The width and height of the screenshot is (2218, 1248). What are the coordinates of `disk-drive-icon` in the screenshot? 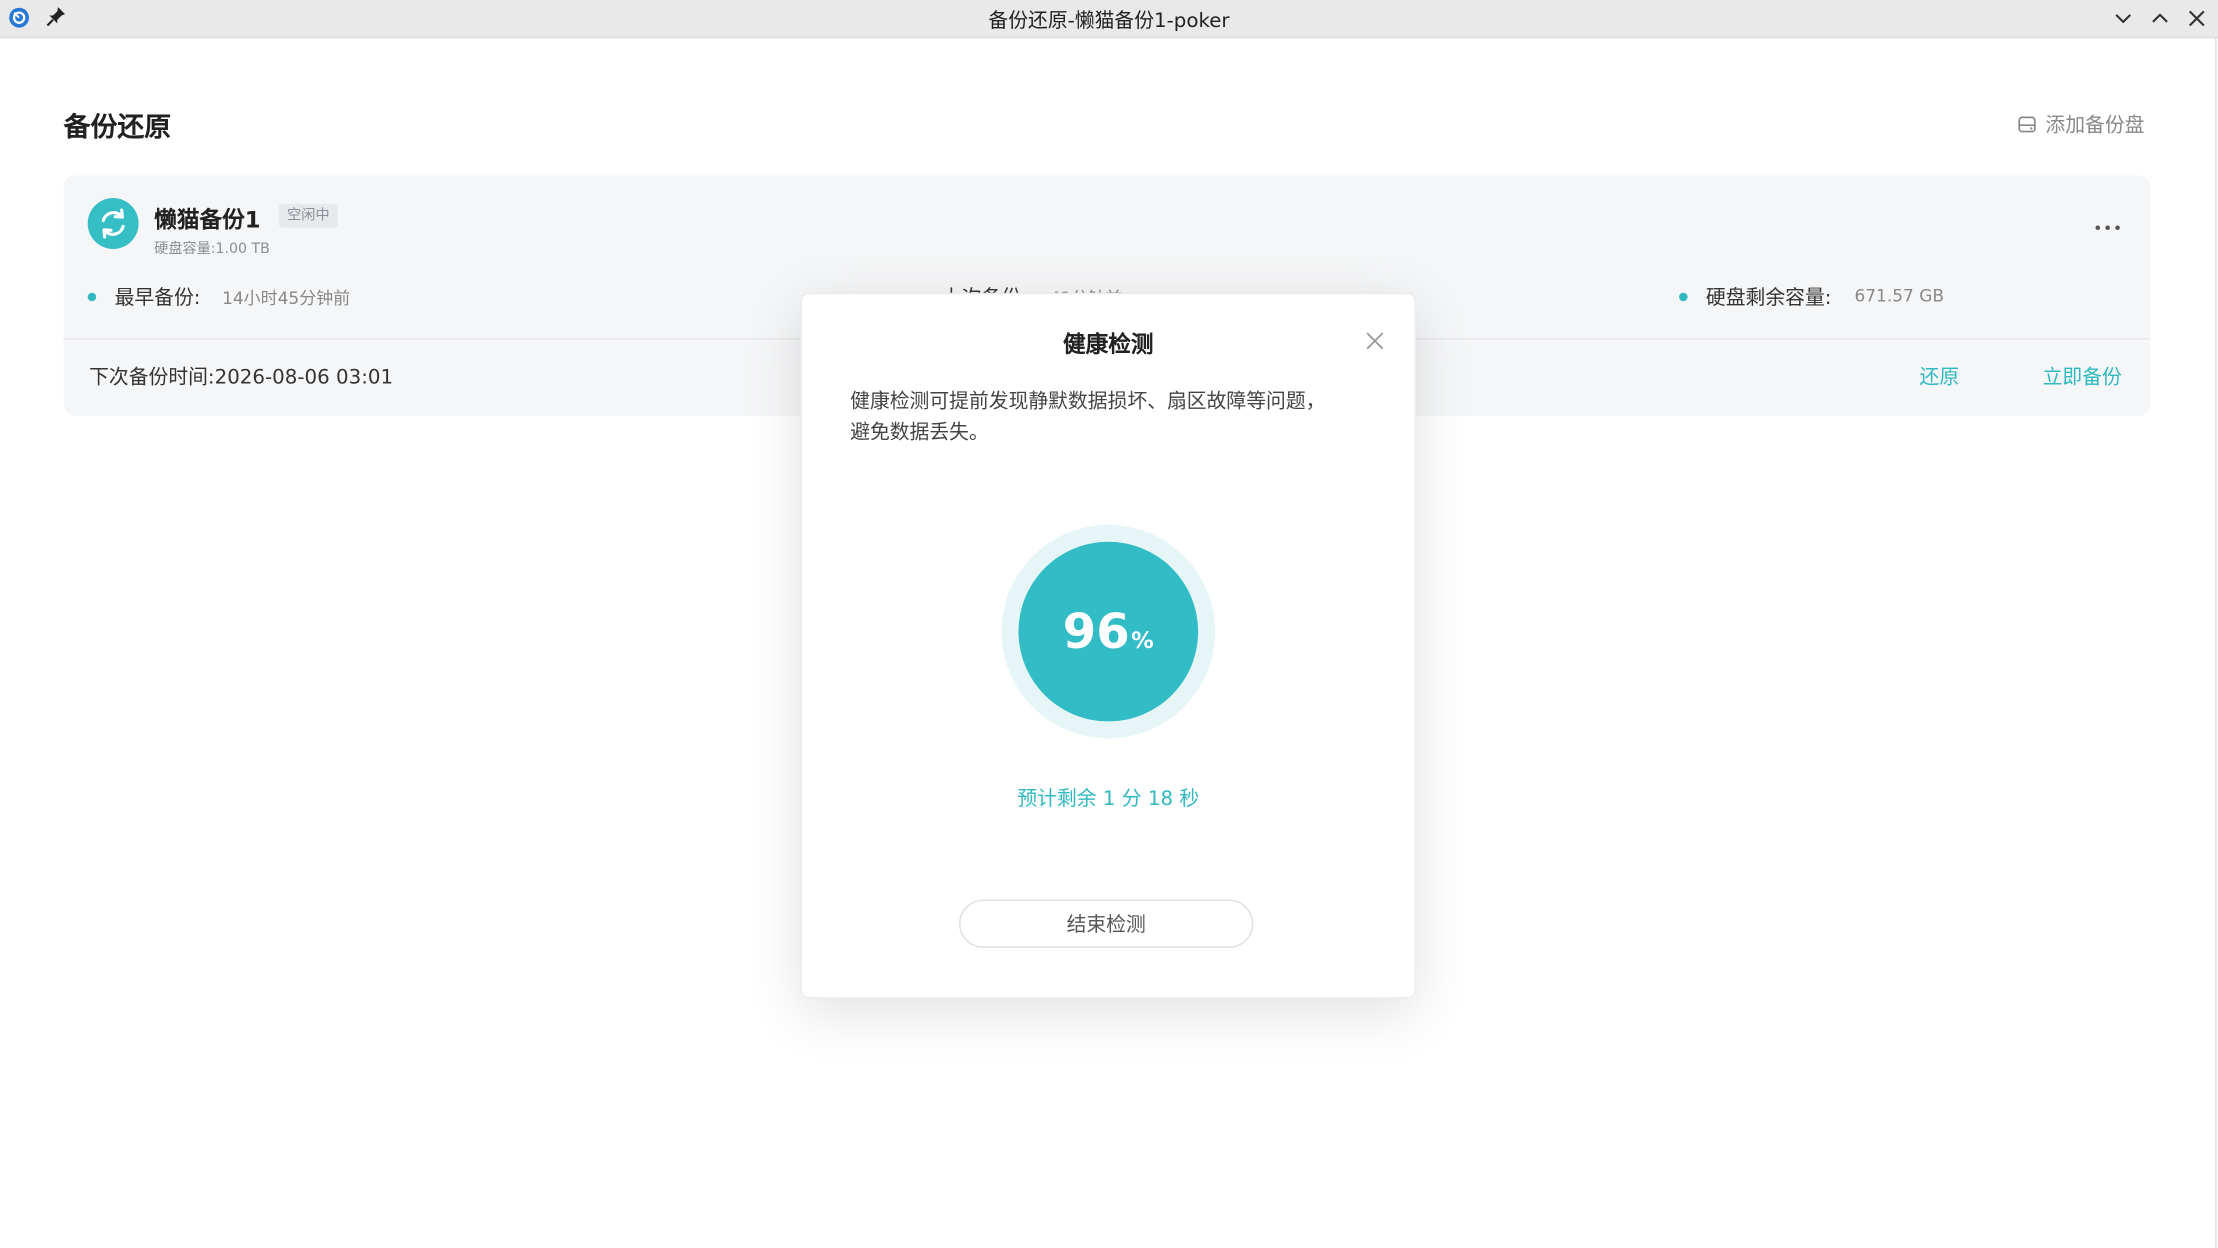 It's located at (2027, 124).